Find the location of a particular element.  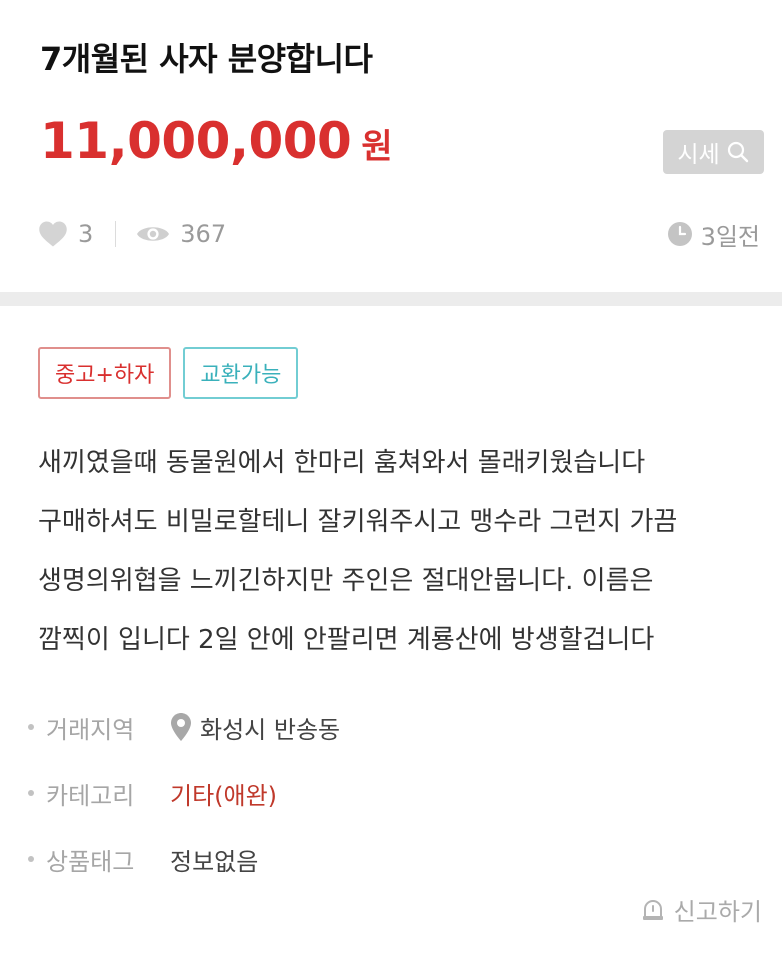

location-value: 화성시 반송동 is located at coordinates (255, 727).